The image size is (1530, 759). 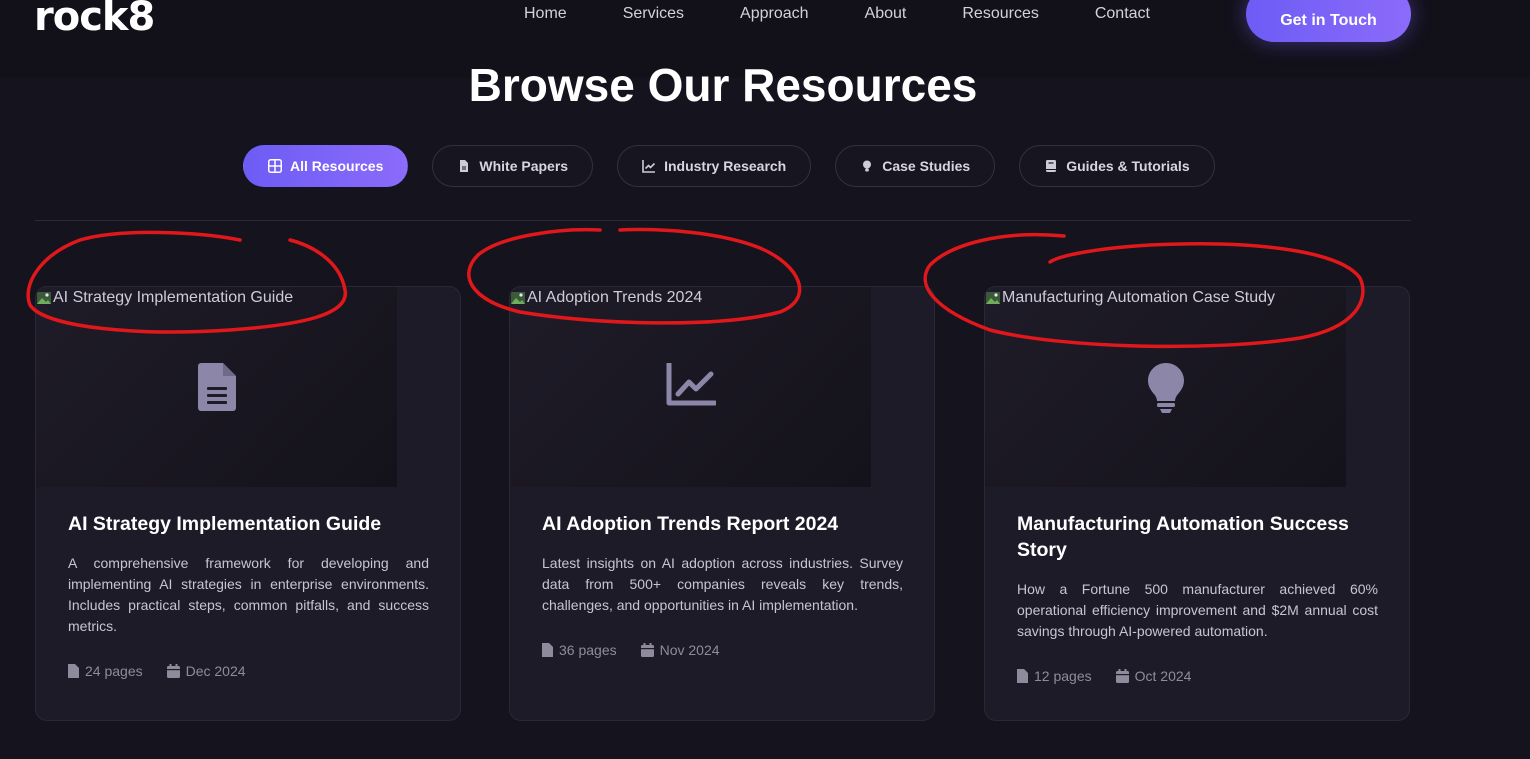 I want to click on filter-guides-tutorials: Guides & Tutorials, so click(x=1117, y=166).